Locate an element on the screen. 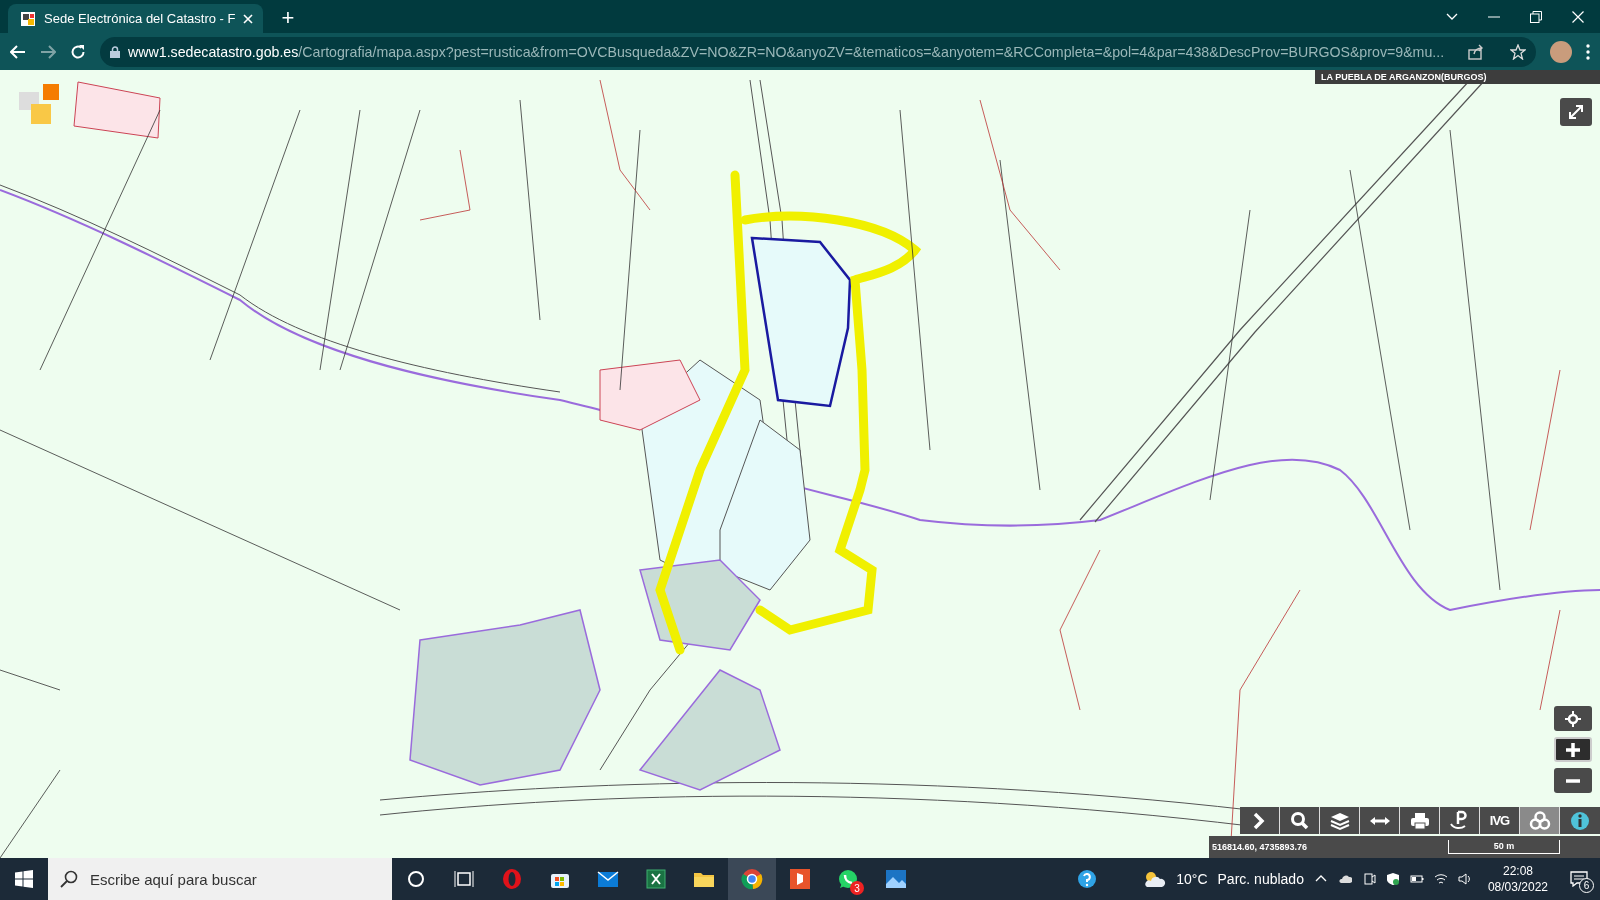 Image resolution: width=1600 pixels, height=900 pixels. restore-icon is located at coordinates (1536, 16).